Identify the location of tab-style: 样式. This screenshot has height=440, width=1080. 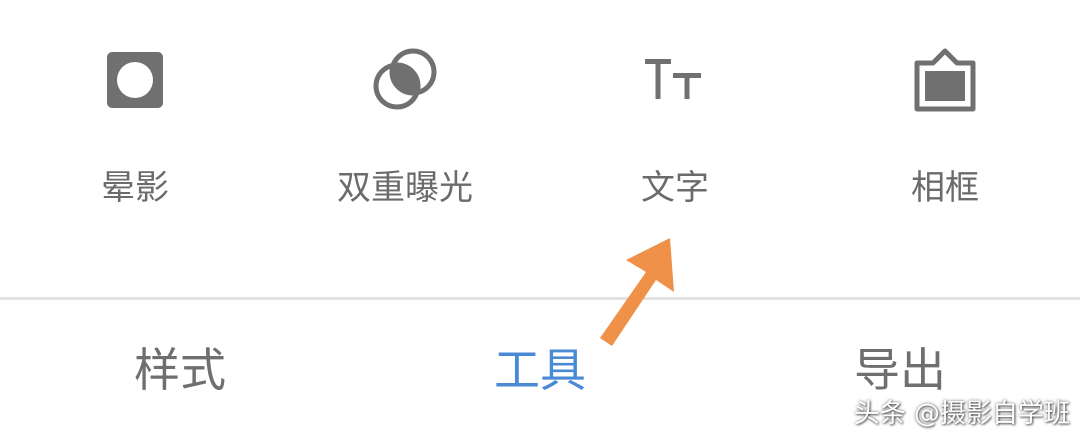
(180, 370).